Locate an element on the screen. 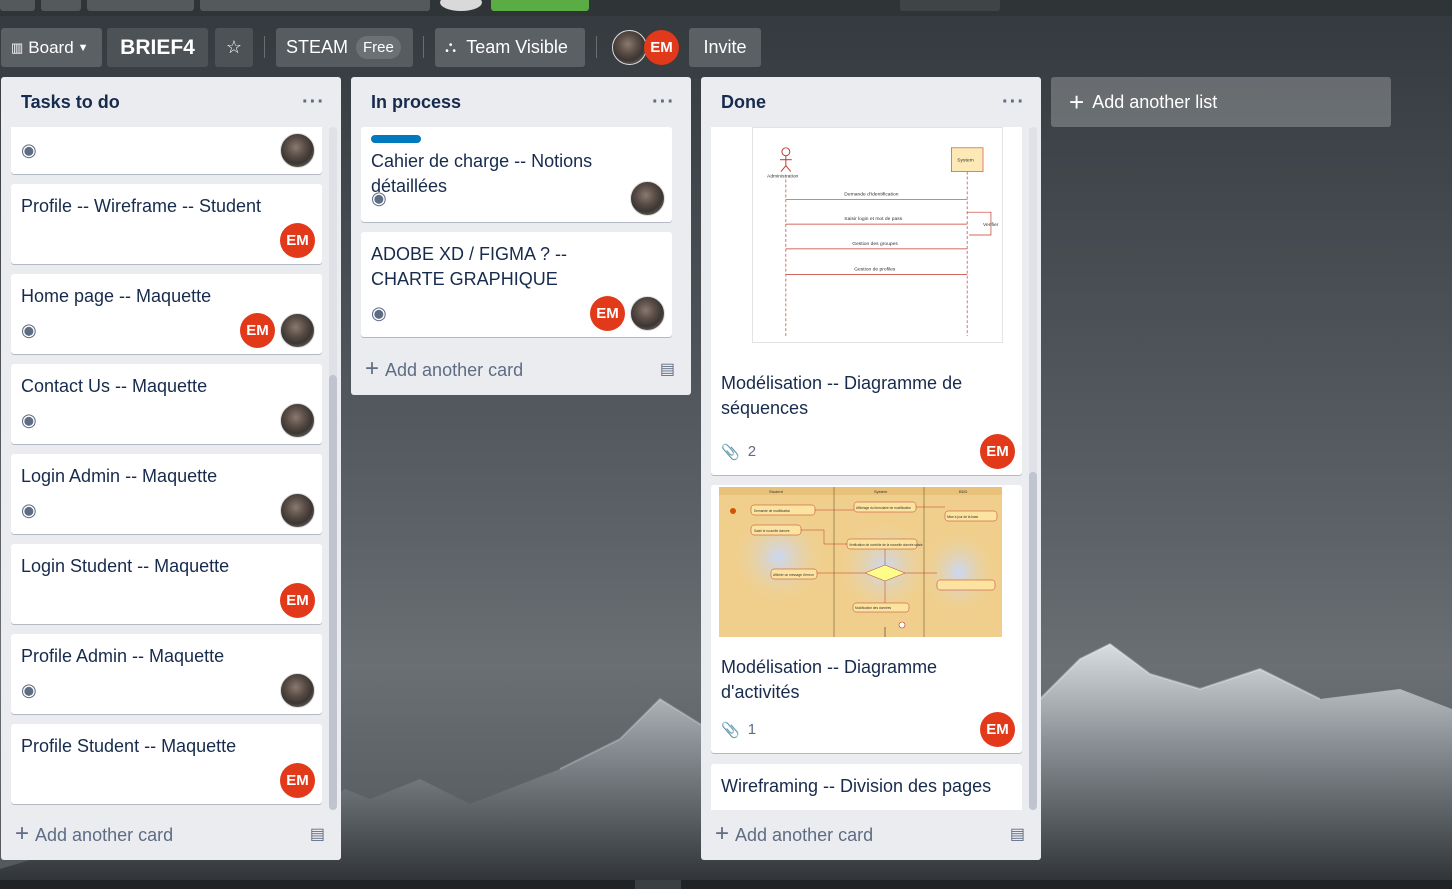 This screenshot has width=1452, height=889. list-title: Tasks to do is located at coordinates (70, 102).